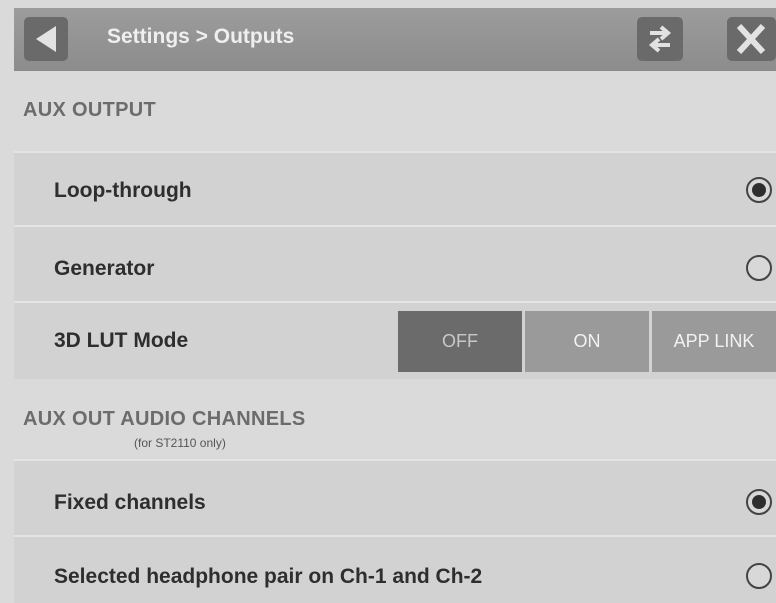  I want to click on section-title-aux-output: AUX OUTPUT, so click(89, 110).